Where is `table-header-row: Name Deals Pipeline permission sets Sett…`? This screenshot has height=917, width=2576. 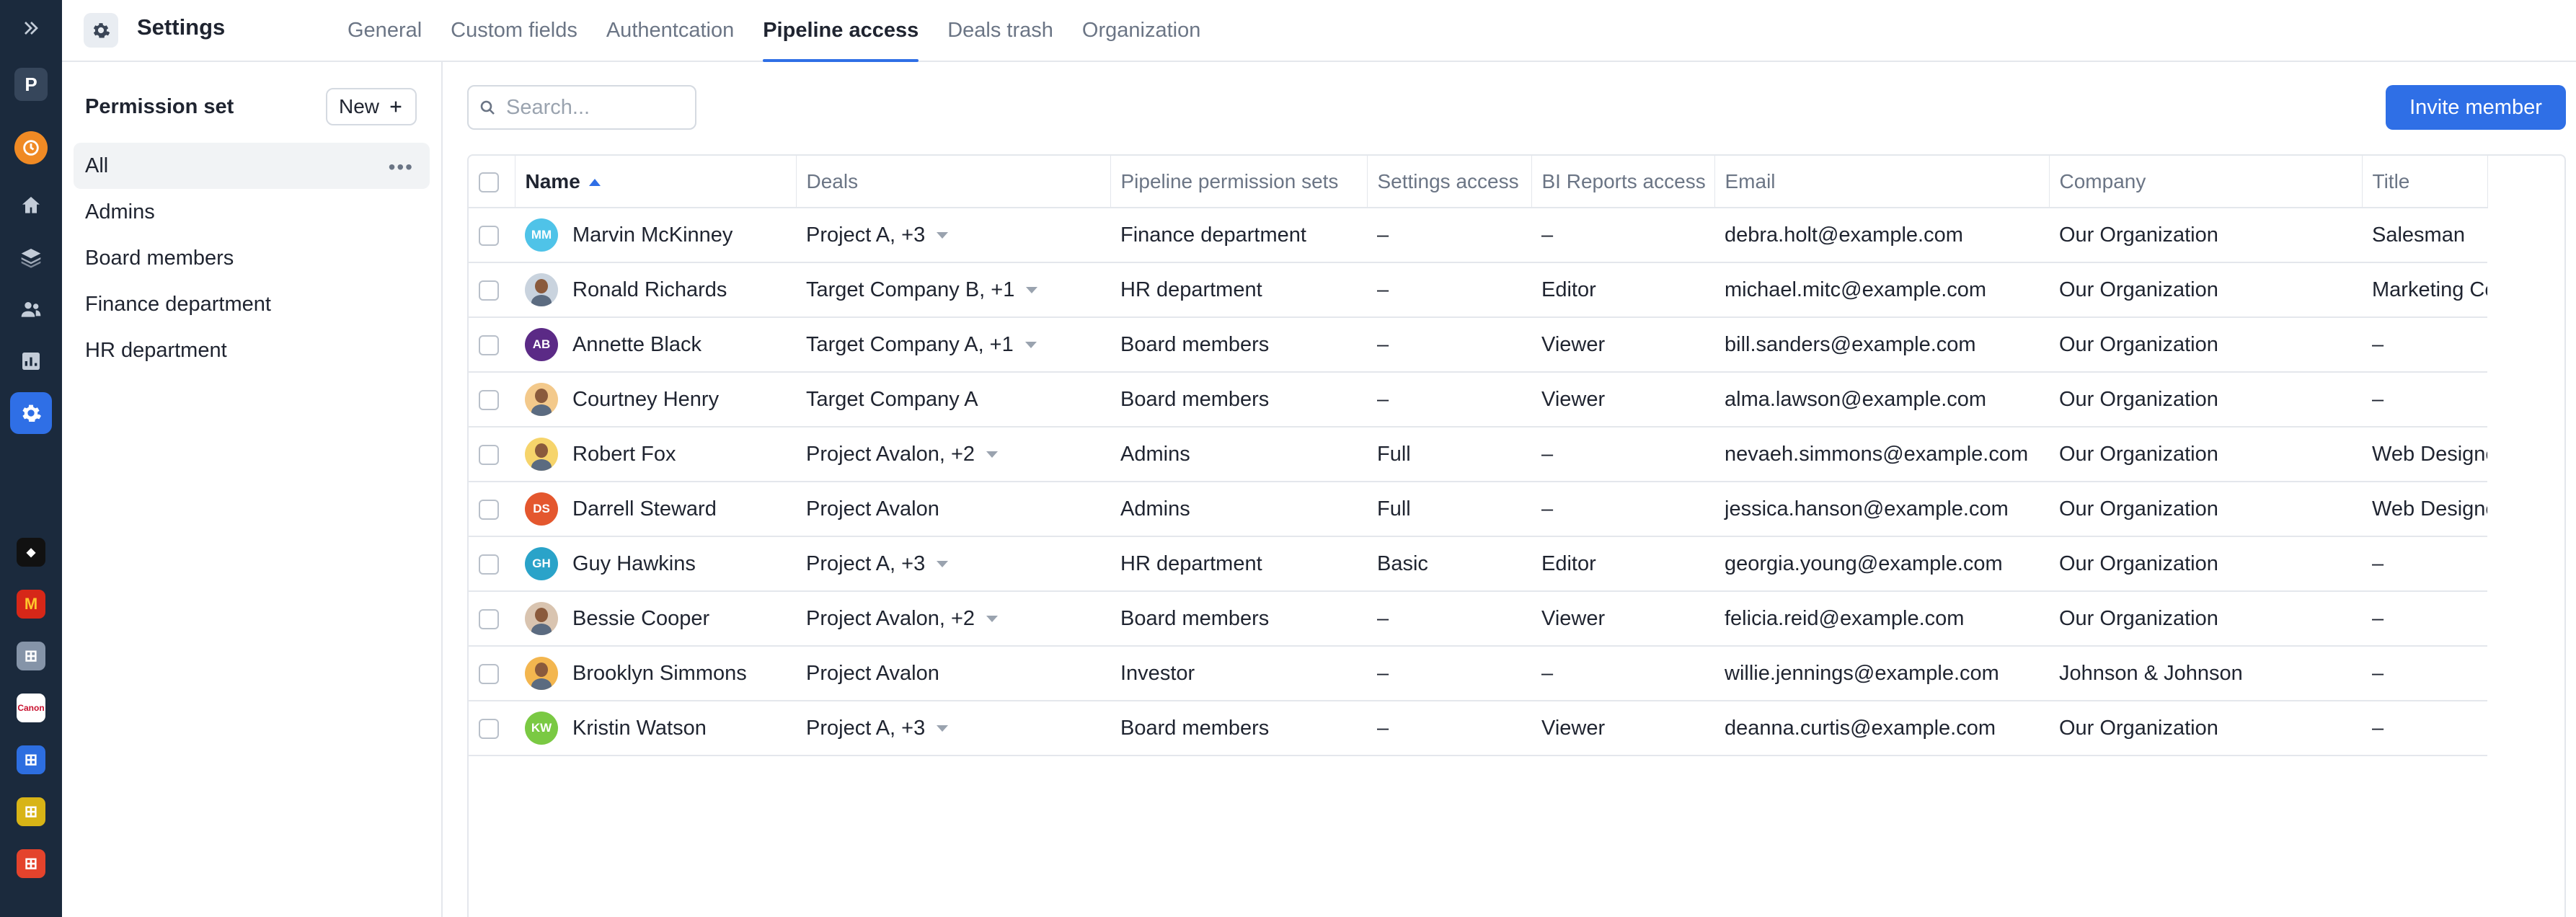 table-header-row: Name Deals Pipeline permission sets Sett… is located at coordinates (1478, 182).